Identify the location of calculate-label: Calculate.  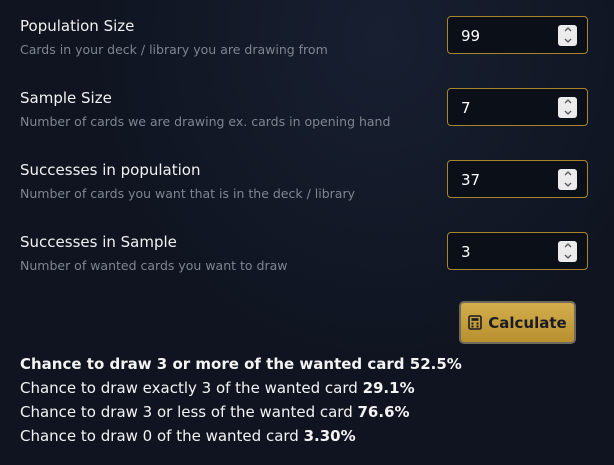
(527, 322).